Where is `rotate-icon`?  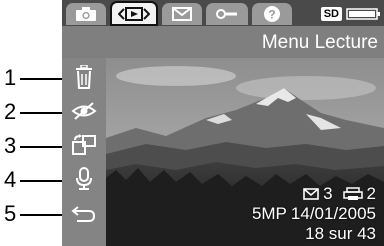 rotate-icon is located at coordinates (84, 144).